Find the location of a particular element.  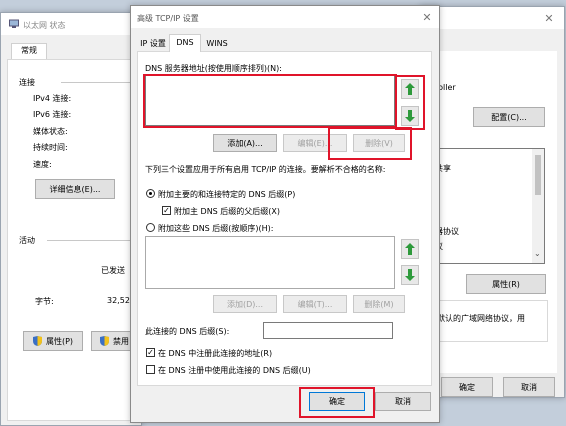

check-register-address: ✓ is located at coordinates (150, 352).